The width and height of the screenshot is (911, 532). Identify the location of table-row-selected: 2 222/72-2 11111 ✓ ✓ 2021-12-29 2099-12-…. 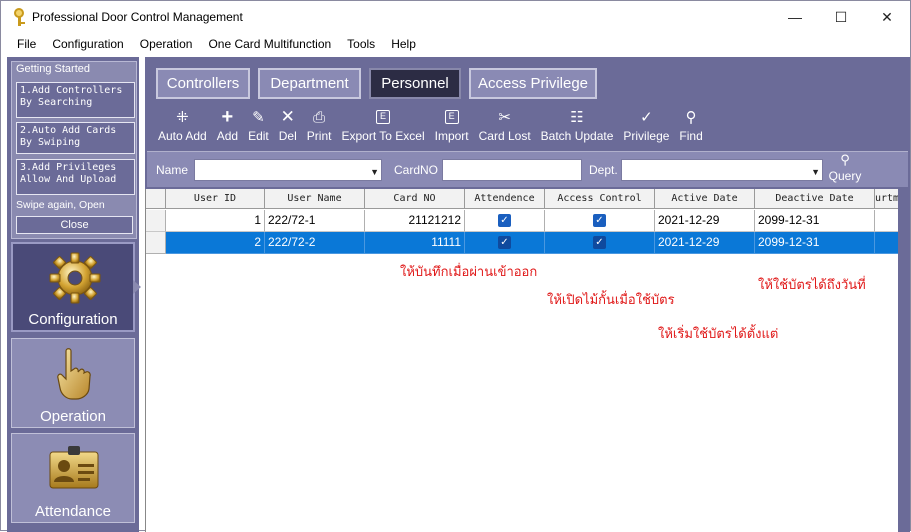
(522, 243).